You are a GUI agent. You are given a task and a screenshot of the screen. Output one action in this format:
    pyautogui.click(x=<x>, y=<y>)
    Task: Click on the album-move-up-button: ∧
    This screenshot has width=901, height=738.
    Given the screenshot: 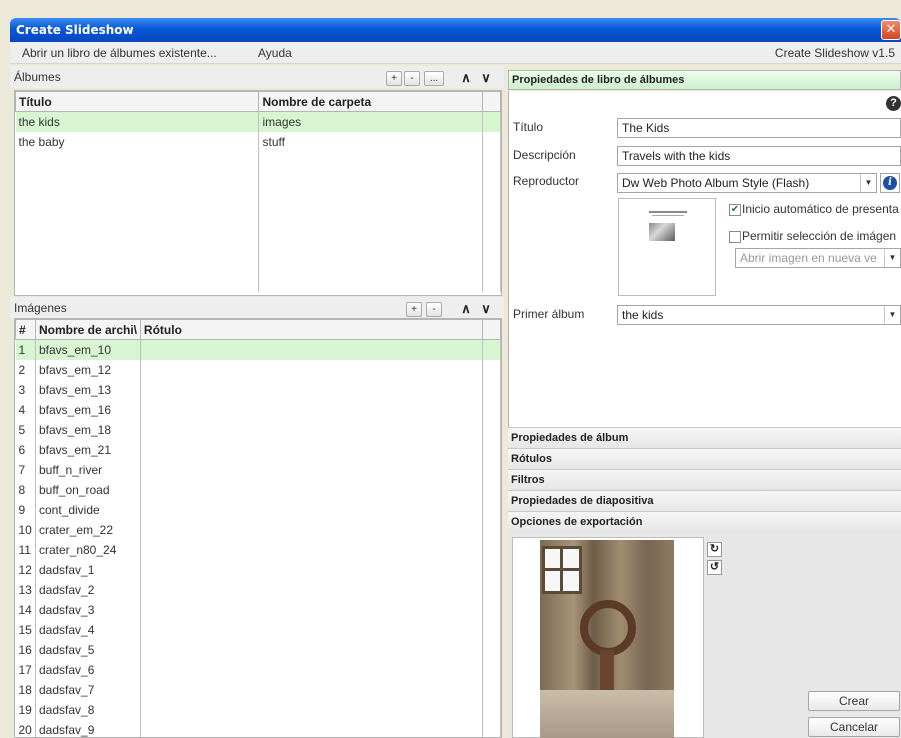 What is the action you would take?
    pyautogui.click(x=466, y=78)
    